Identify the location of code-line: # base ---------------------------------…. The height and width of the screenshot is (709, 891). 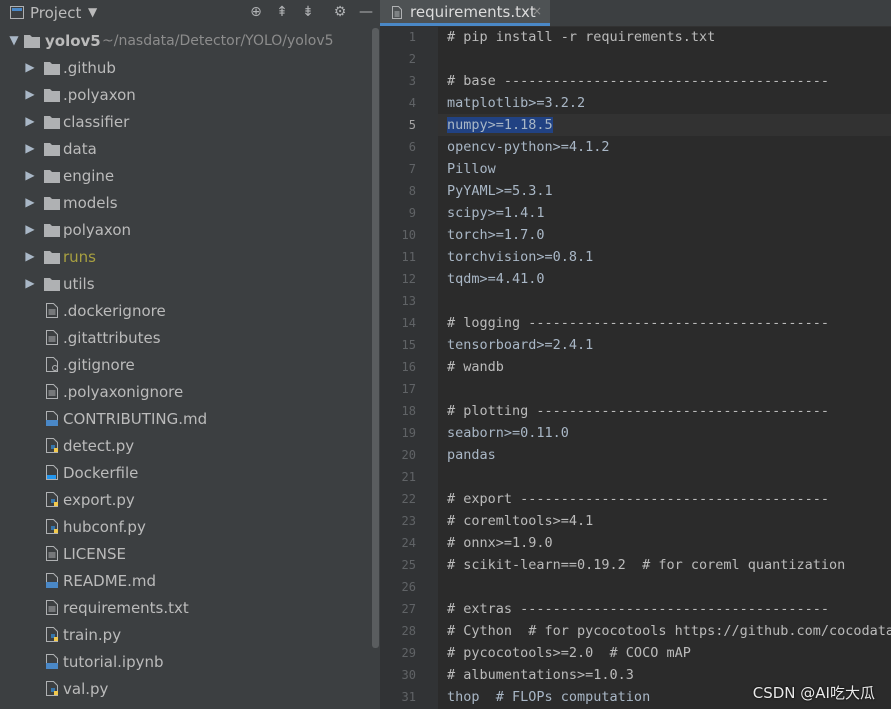
(638, 81).